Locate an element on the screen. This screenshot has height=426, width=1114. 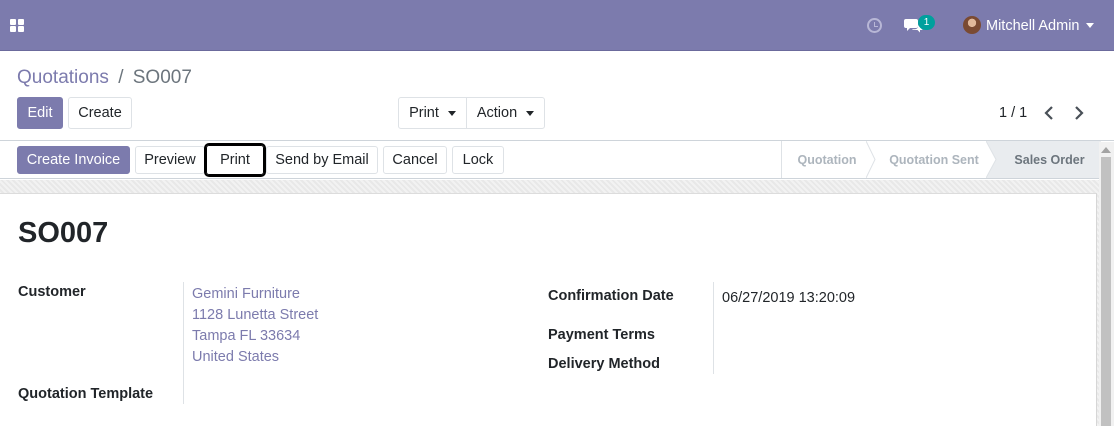
stage-quotation-label: Quotation is located at coordinates (827, 159).